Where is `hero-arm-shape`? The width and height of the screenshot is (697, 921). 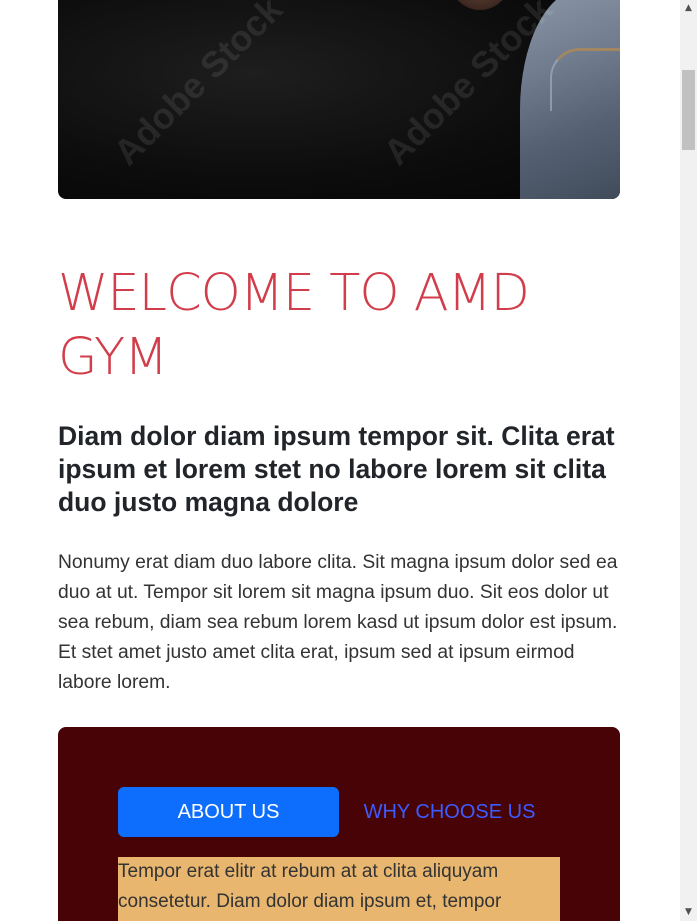
hero-arm-shape is located at coordinates (480, 5).